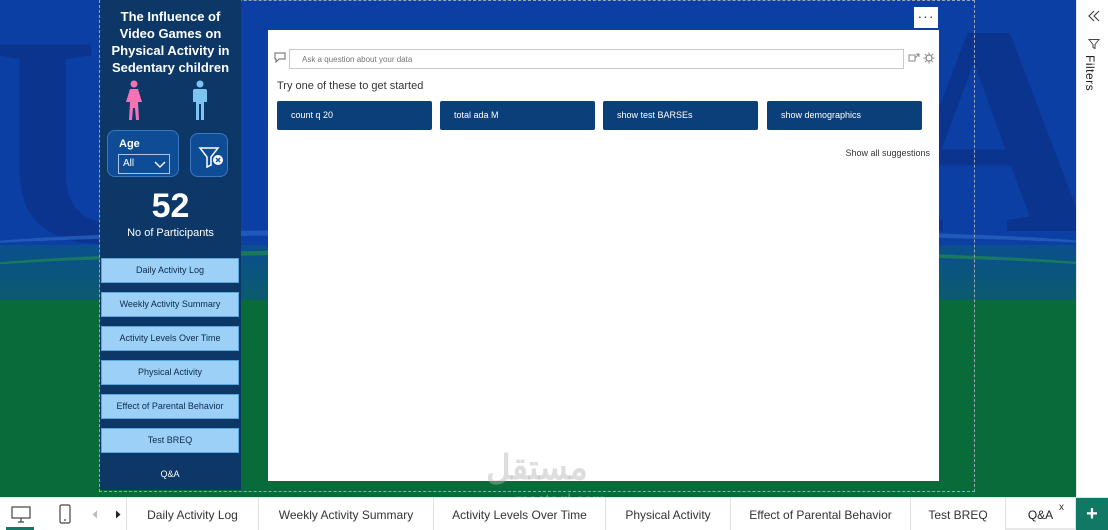 Image resolution: width=1108 pixels, height=530 pixels. What do you see at coordinates (118, 514) in the screenshot?
I see `next-page-icon` at bounding box center [118, 514].